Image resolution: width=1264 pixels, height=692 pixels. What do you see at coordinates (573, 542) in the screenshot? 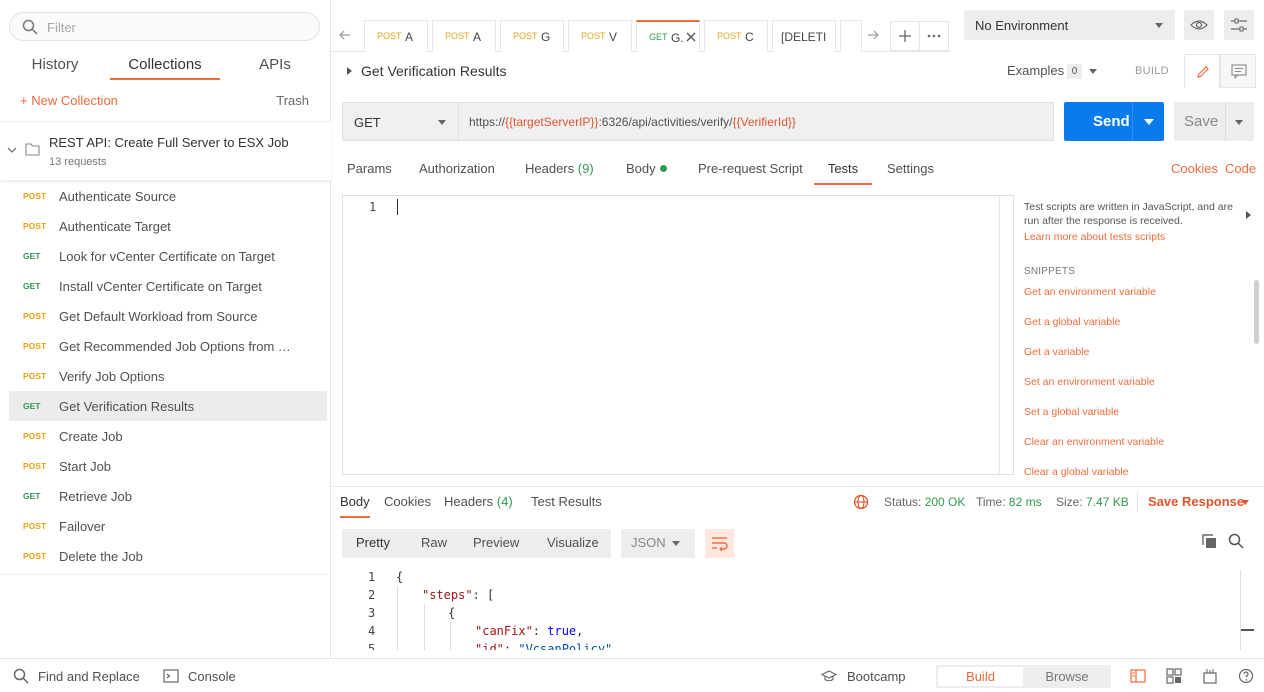
I see `format-visualize: Visualize` at bounding box center [573, 542].